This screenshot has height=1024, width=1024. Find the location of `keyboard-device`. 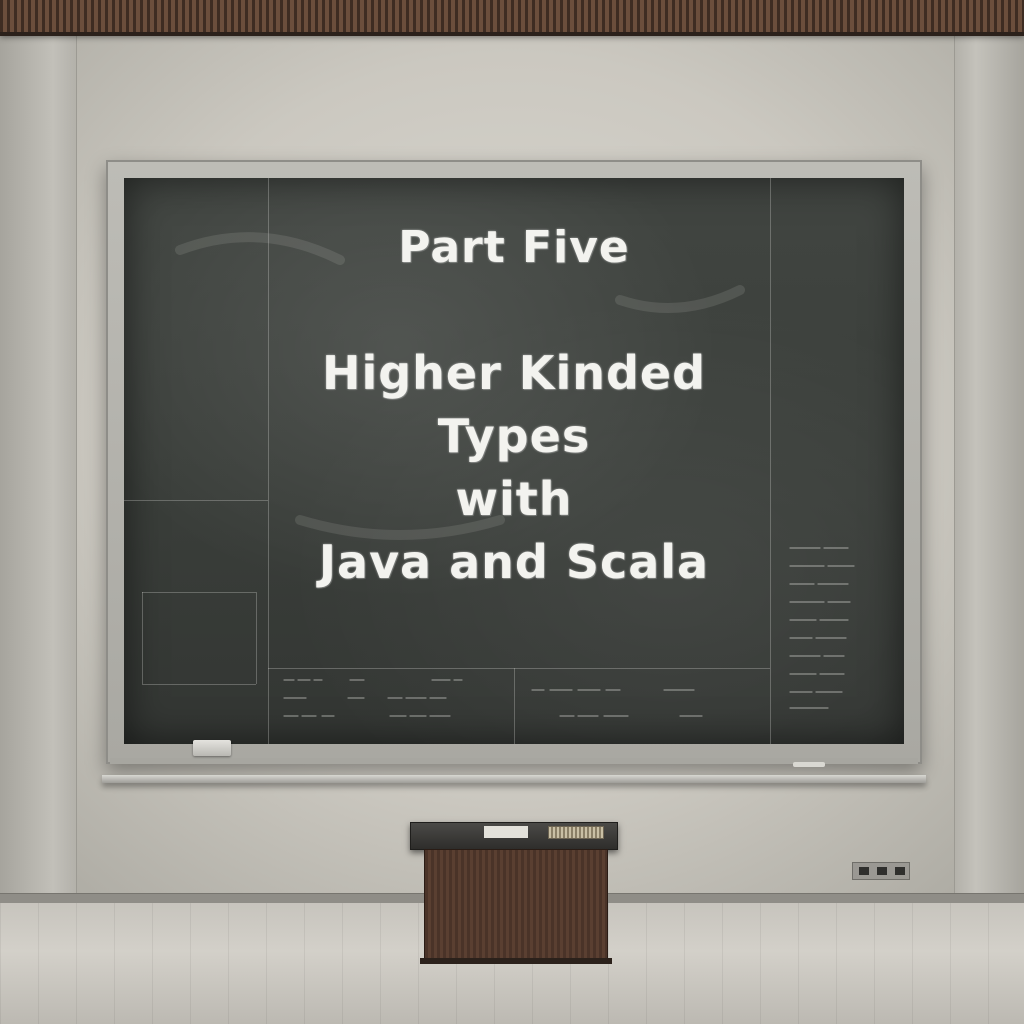

keyboard-device is located at coordinates (576, 832).